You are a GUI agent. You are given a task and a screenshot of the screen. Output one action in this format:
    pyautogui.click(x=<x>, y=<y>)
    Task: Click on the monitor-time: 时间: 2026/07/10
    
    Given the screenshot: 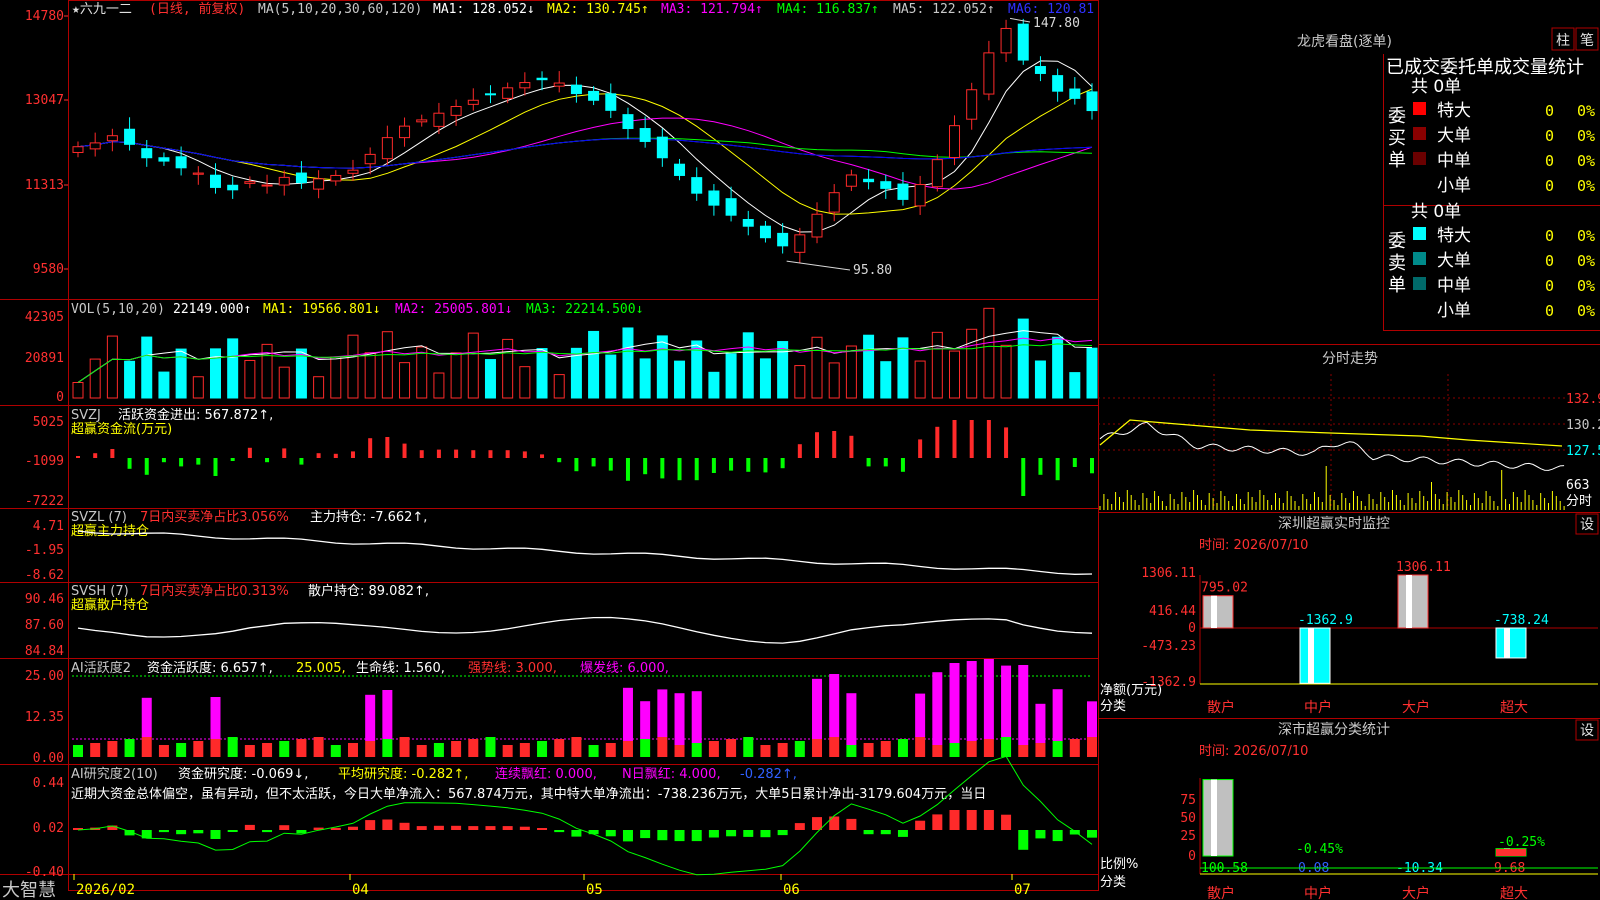 What is the action you would take?
    pyautogui.click(x=1253, y=545)
    